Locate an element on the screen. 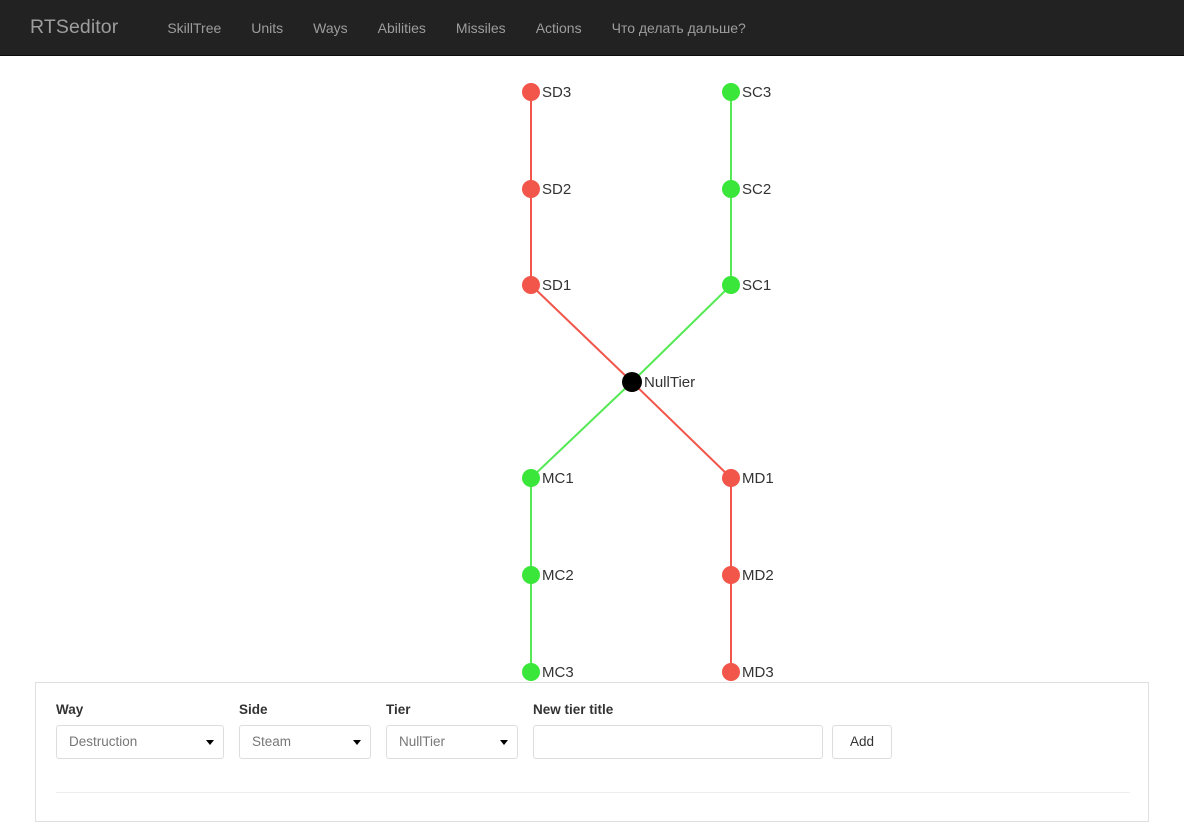 The width and height of the screenshot is (1184, 822). tree-node: SC1 is located at coordinates (746, 285).